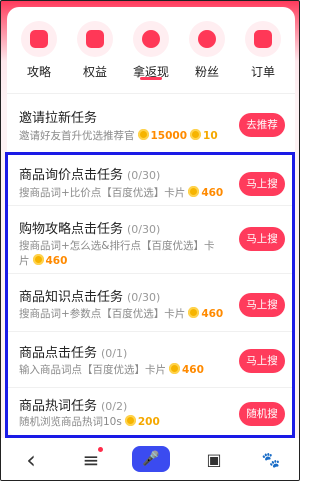  Describe the element at coordinates (262, 72) in the screenshot. I see `category-label: 订单` at that location.